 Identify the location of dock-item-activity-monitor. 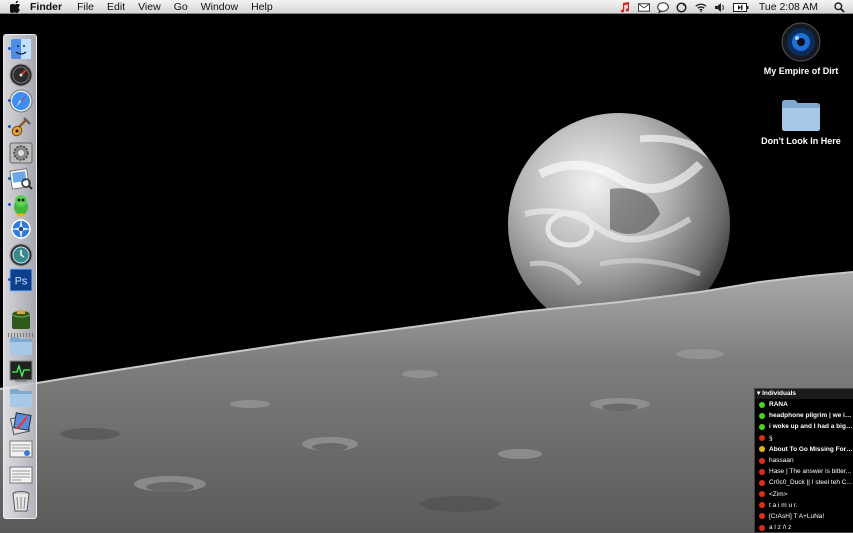
(21, 371).